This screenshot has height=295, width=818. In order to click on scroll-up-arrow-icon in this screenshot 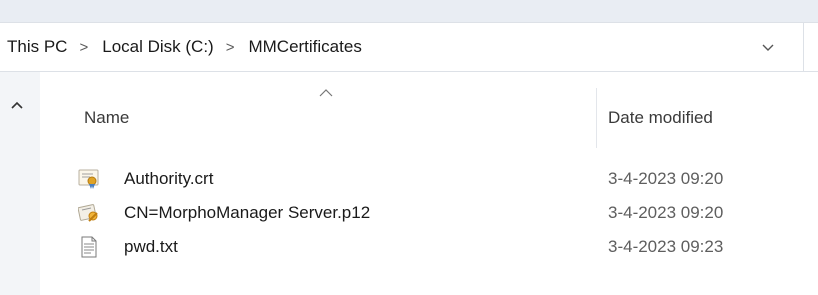, I will do `click(17, 105)`.